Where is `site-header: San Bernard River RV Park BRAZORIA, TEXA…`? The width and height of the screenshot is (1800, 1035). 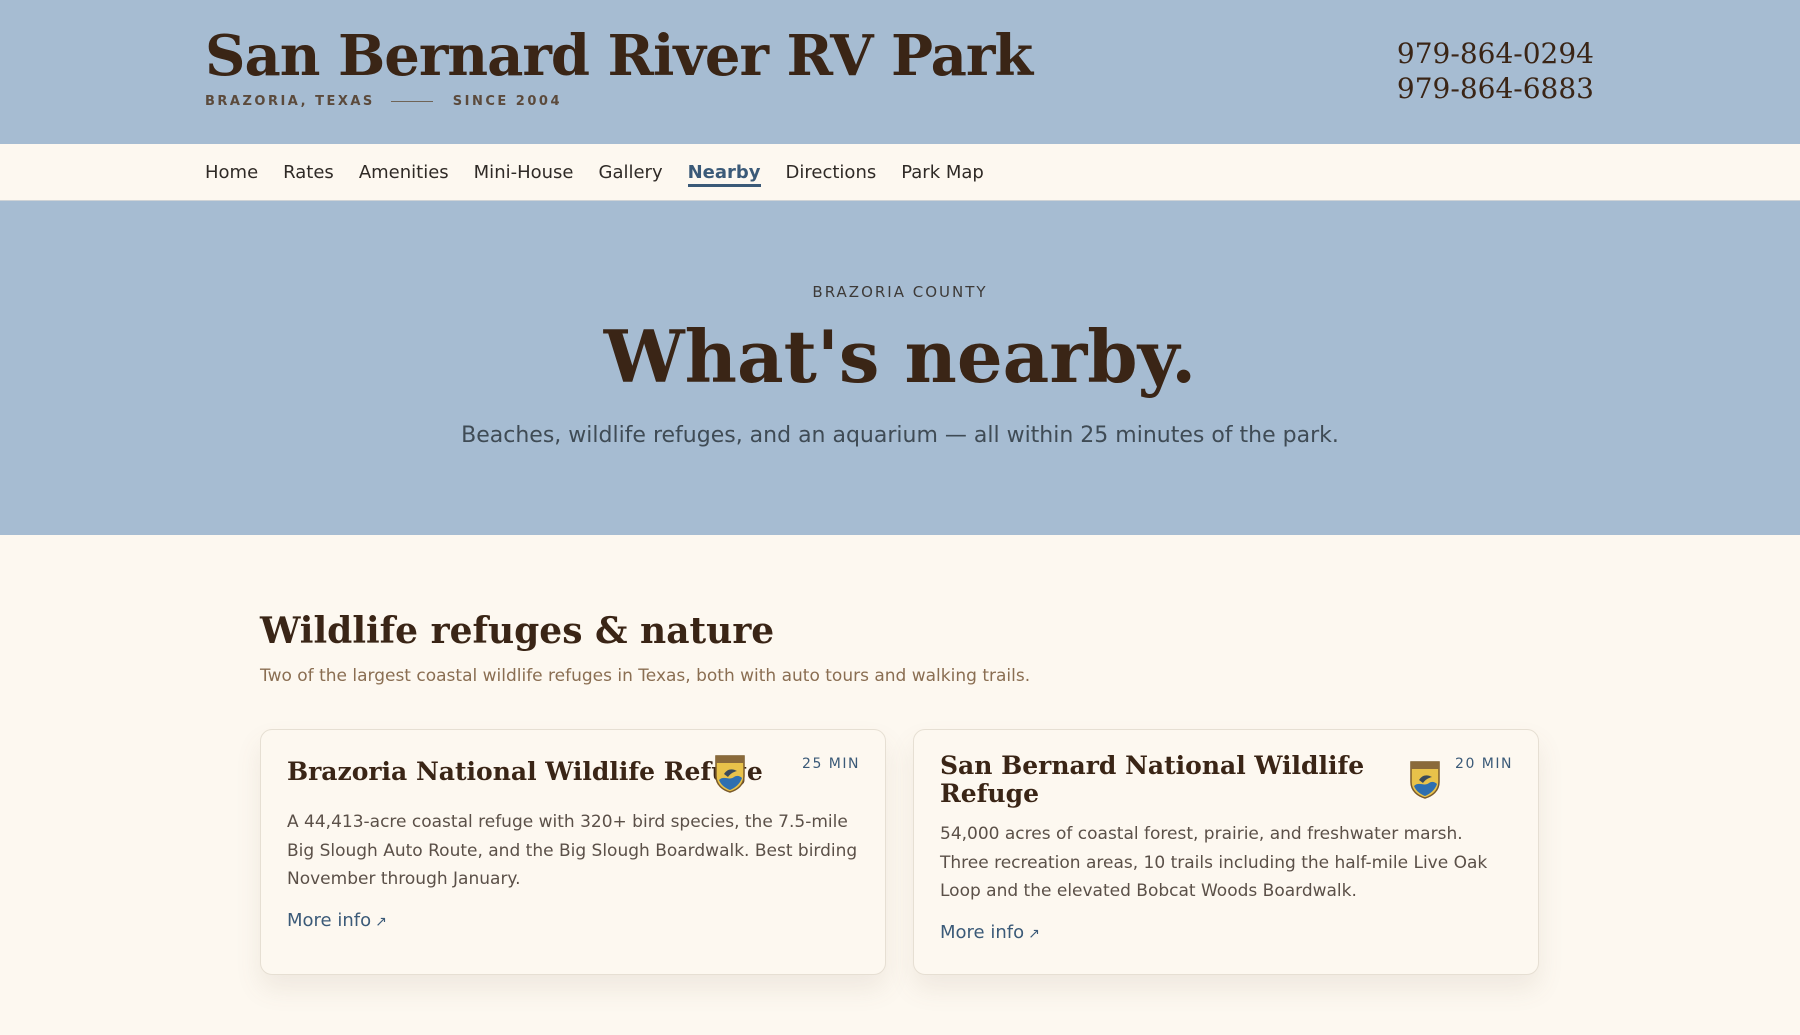 site-header: San Bernard River RV Park BRAZORIA, TEXA… is located at coordinates (900, 72).